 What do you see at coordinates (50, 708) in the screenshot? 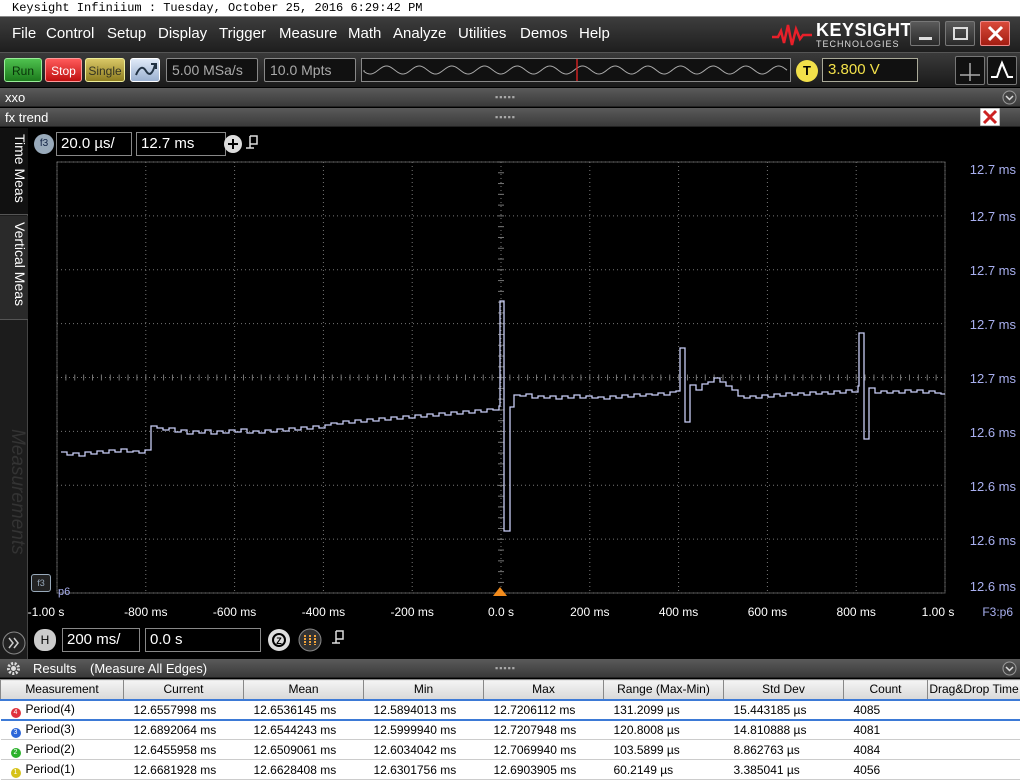
I see `measurement-name: Period(4)` at bounding box center [50, 708].